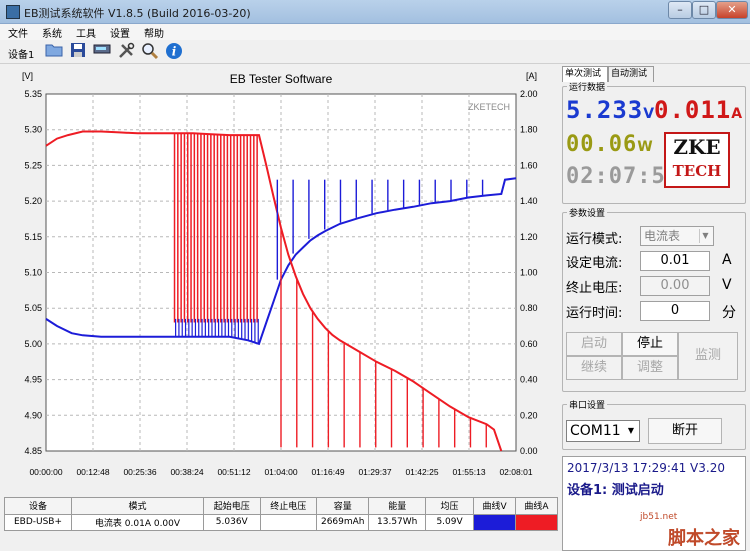 This screenshot has width=750, height=551. I want to click on voltage-unit: V, so click(649, 114).